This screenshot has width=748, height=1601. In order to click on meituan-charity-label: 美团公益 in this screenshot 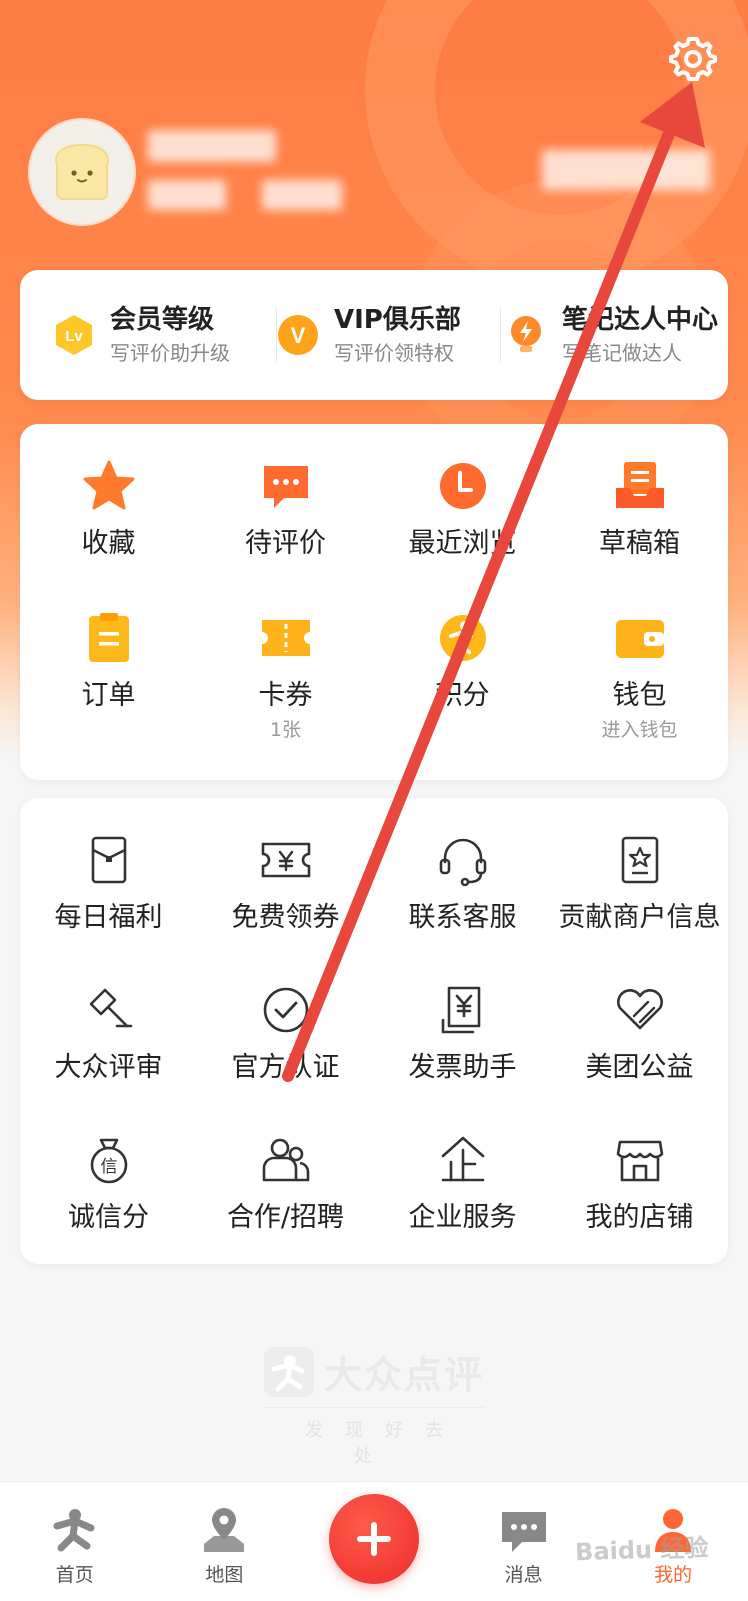, I will do `click(639, 1067)`.